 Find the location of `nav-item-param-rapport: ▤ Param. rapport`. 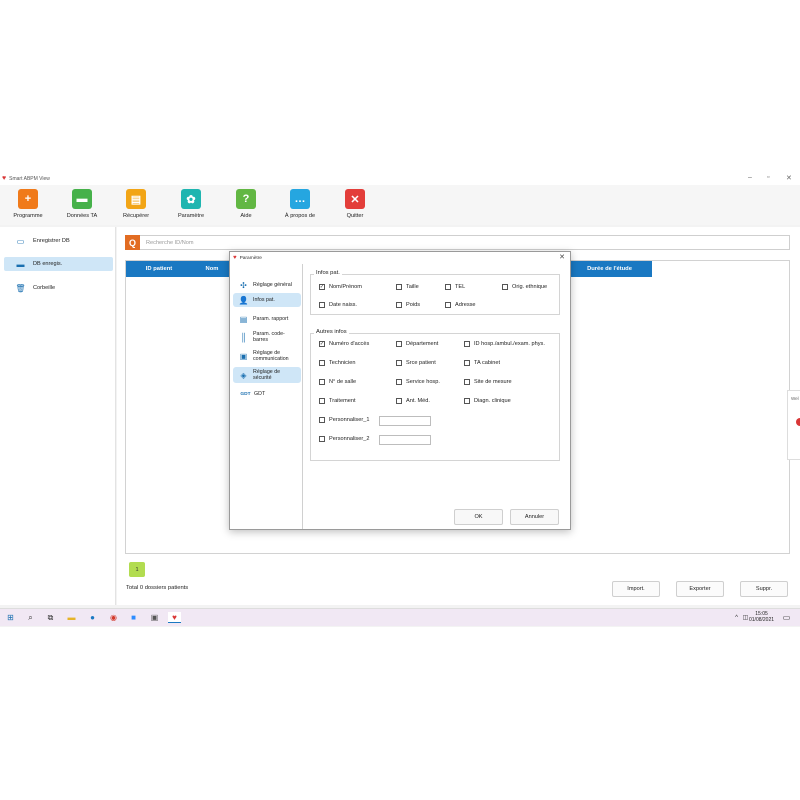

nav-item-param-rapport: ▤ Param. rapport is located at coordinates (267, 319).